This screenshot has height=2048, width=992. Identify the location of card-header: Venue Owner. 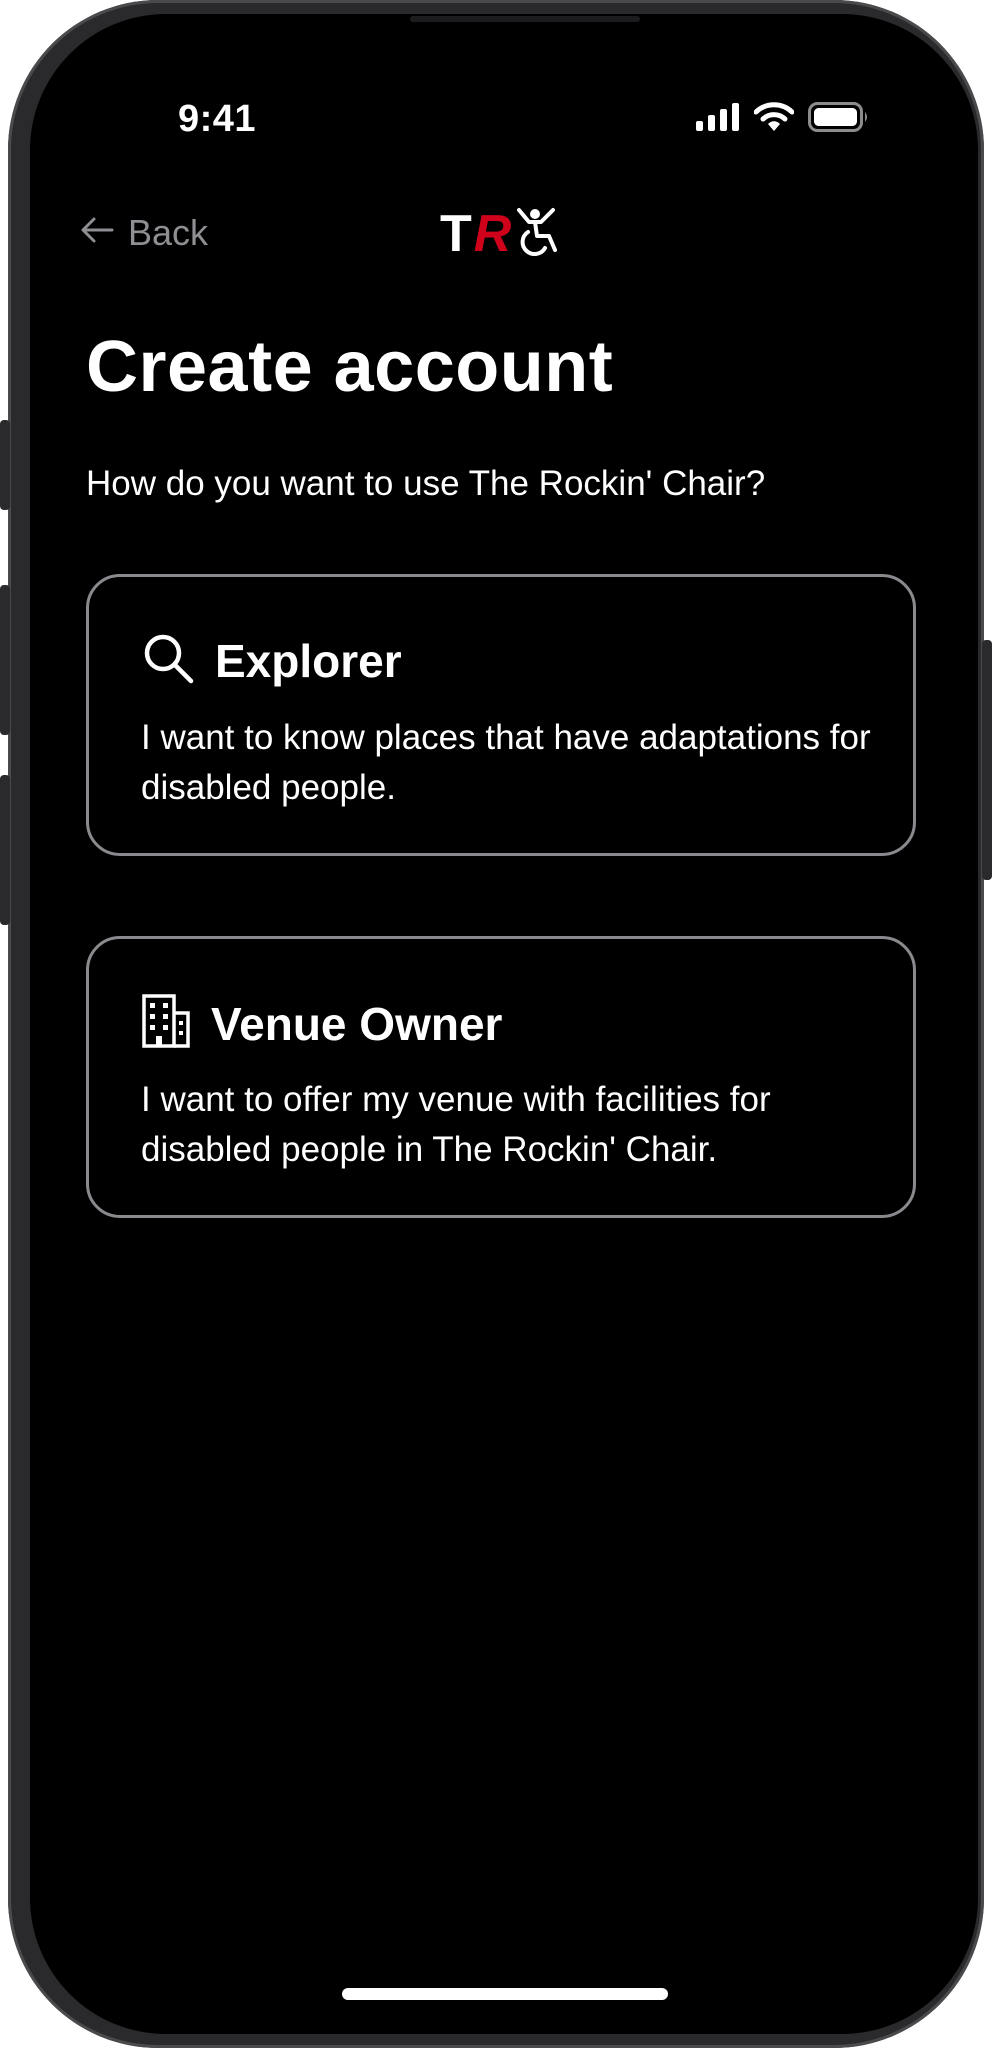
(321, 1023).